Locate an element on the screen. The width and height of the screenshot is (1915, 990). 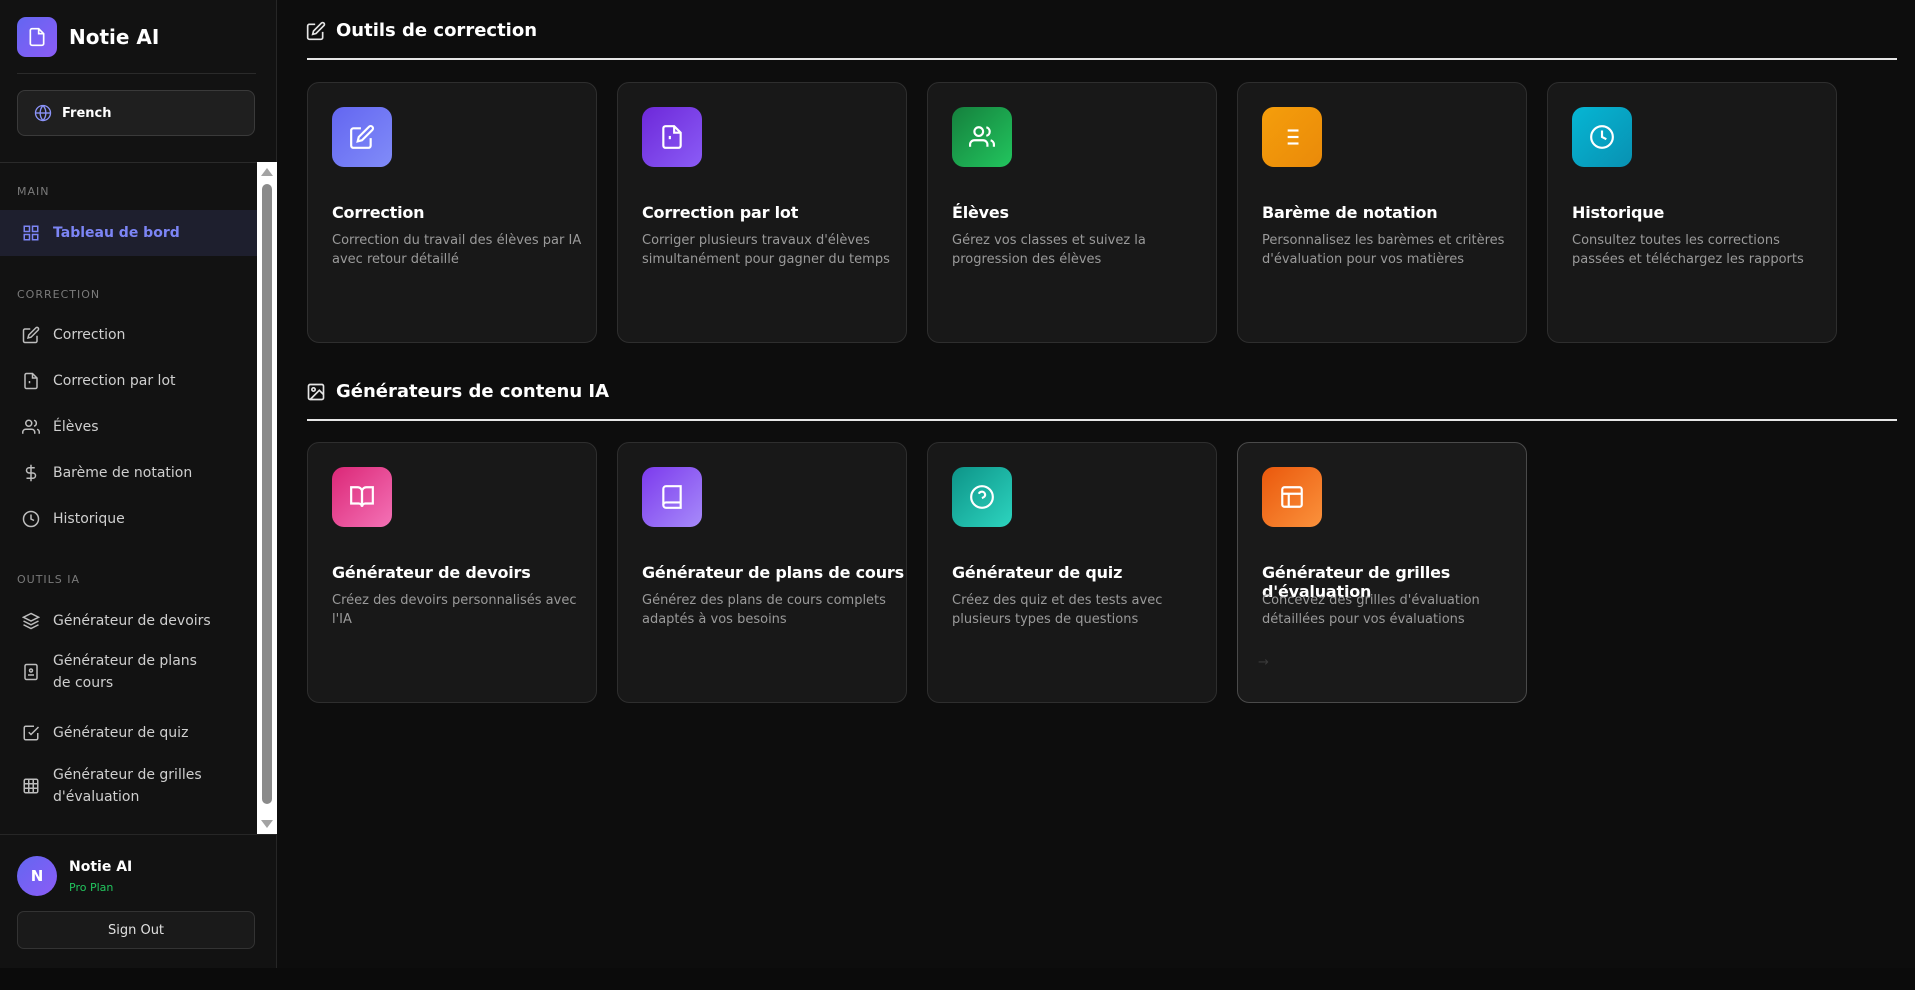
sidebar-item-rubrics: Générateur de grilles d'évaluation is located at coordinates (128, 786).